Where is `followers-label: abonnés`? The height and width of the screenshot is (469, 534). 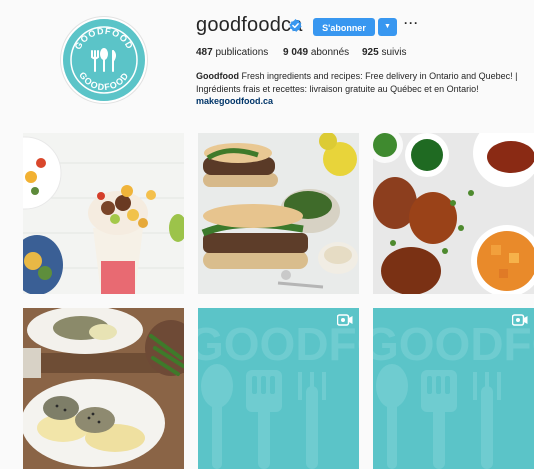 followers-label: abonnés is located at coordinates (330, 52).